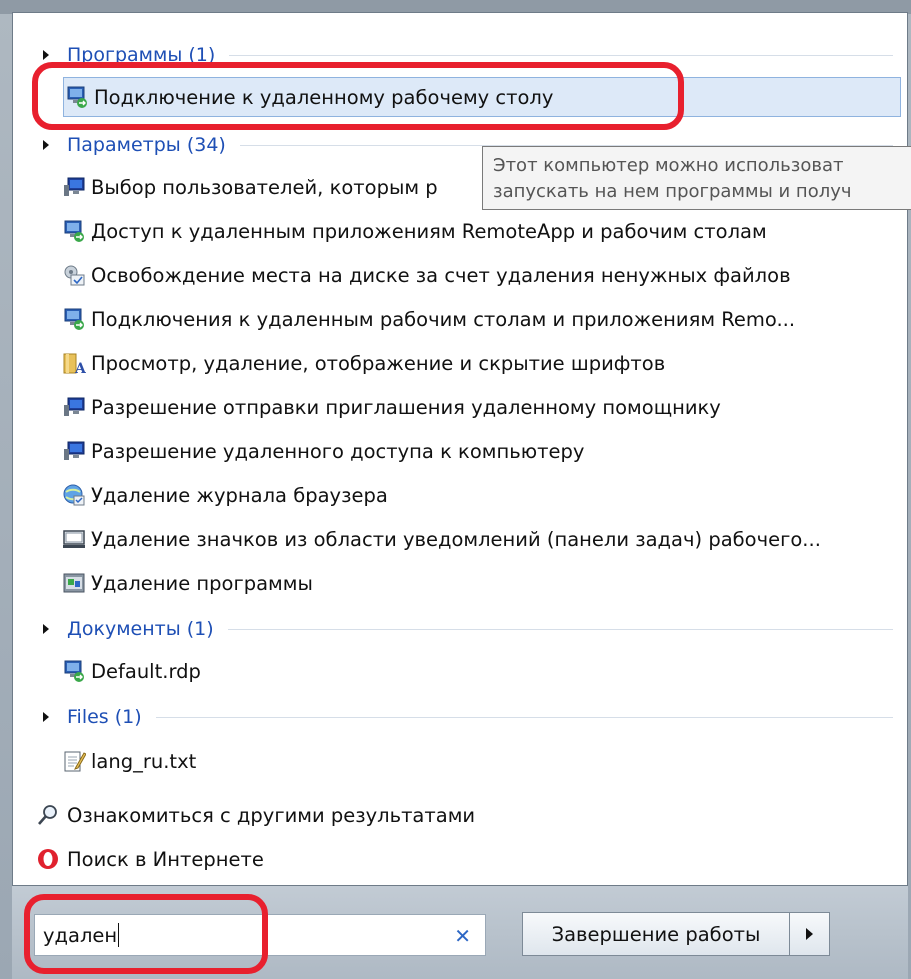 The image size is (911, 979). Describe the element at coordinates (74, 275) in the screenshot. I see `disk-cleanup-icon` at that location.